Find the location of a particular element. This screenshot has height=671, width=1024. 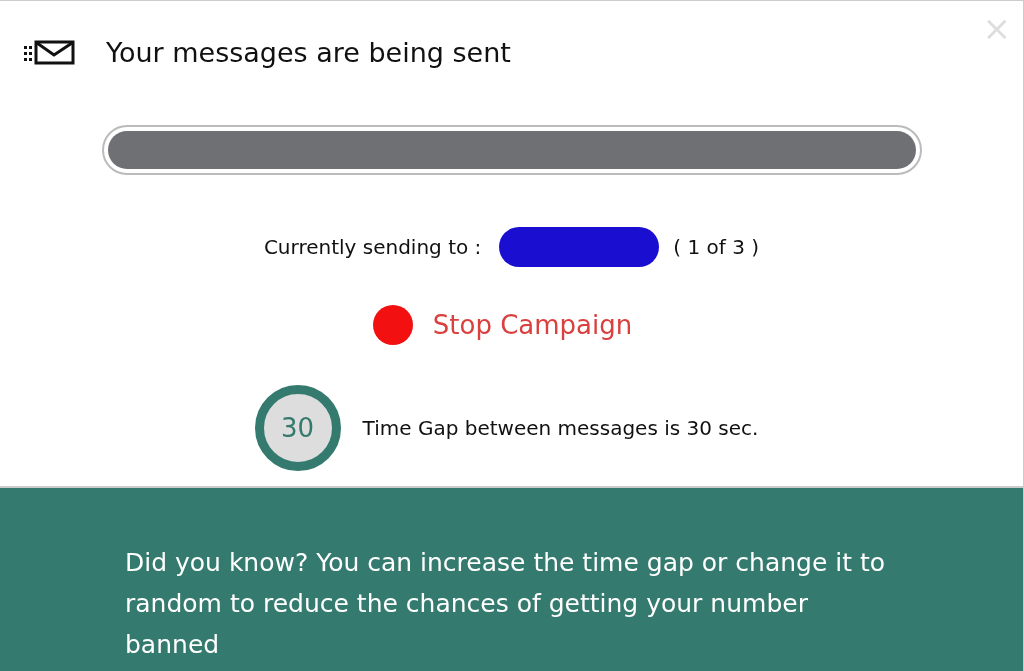

timer-badge: 30 is located at coordinates (297, 428).